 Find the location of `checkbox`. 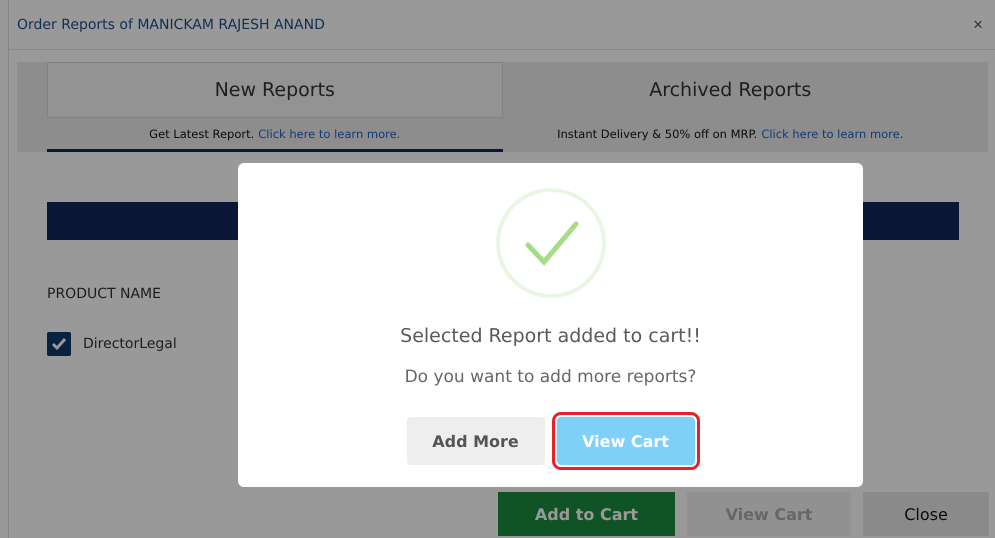

checkbox is located at coordinates (59, 344).